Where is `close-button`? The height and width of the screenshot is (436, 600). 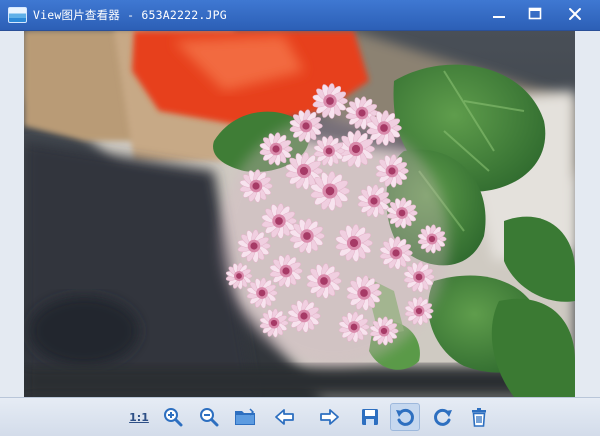 close-button is located at coordinates (575, 14).